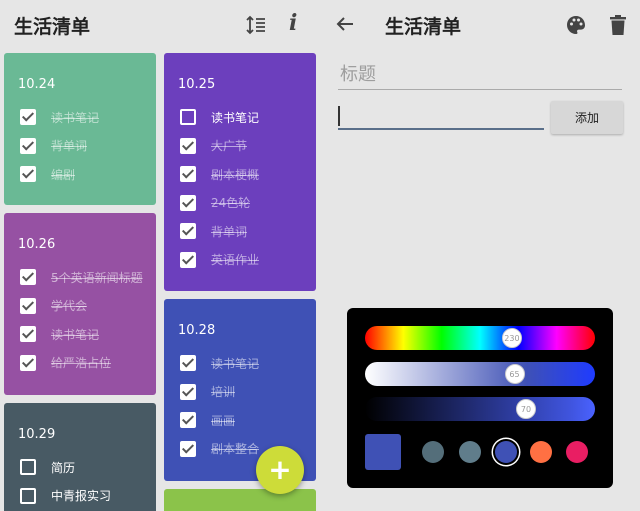 This screenshot has width=640, height=511. What do you see at coordinates (526, 409) in the screenshot?
I see `value-slider-thumb: 70` at bounding box center [526, 409].